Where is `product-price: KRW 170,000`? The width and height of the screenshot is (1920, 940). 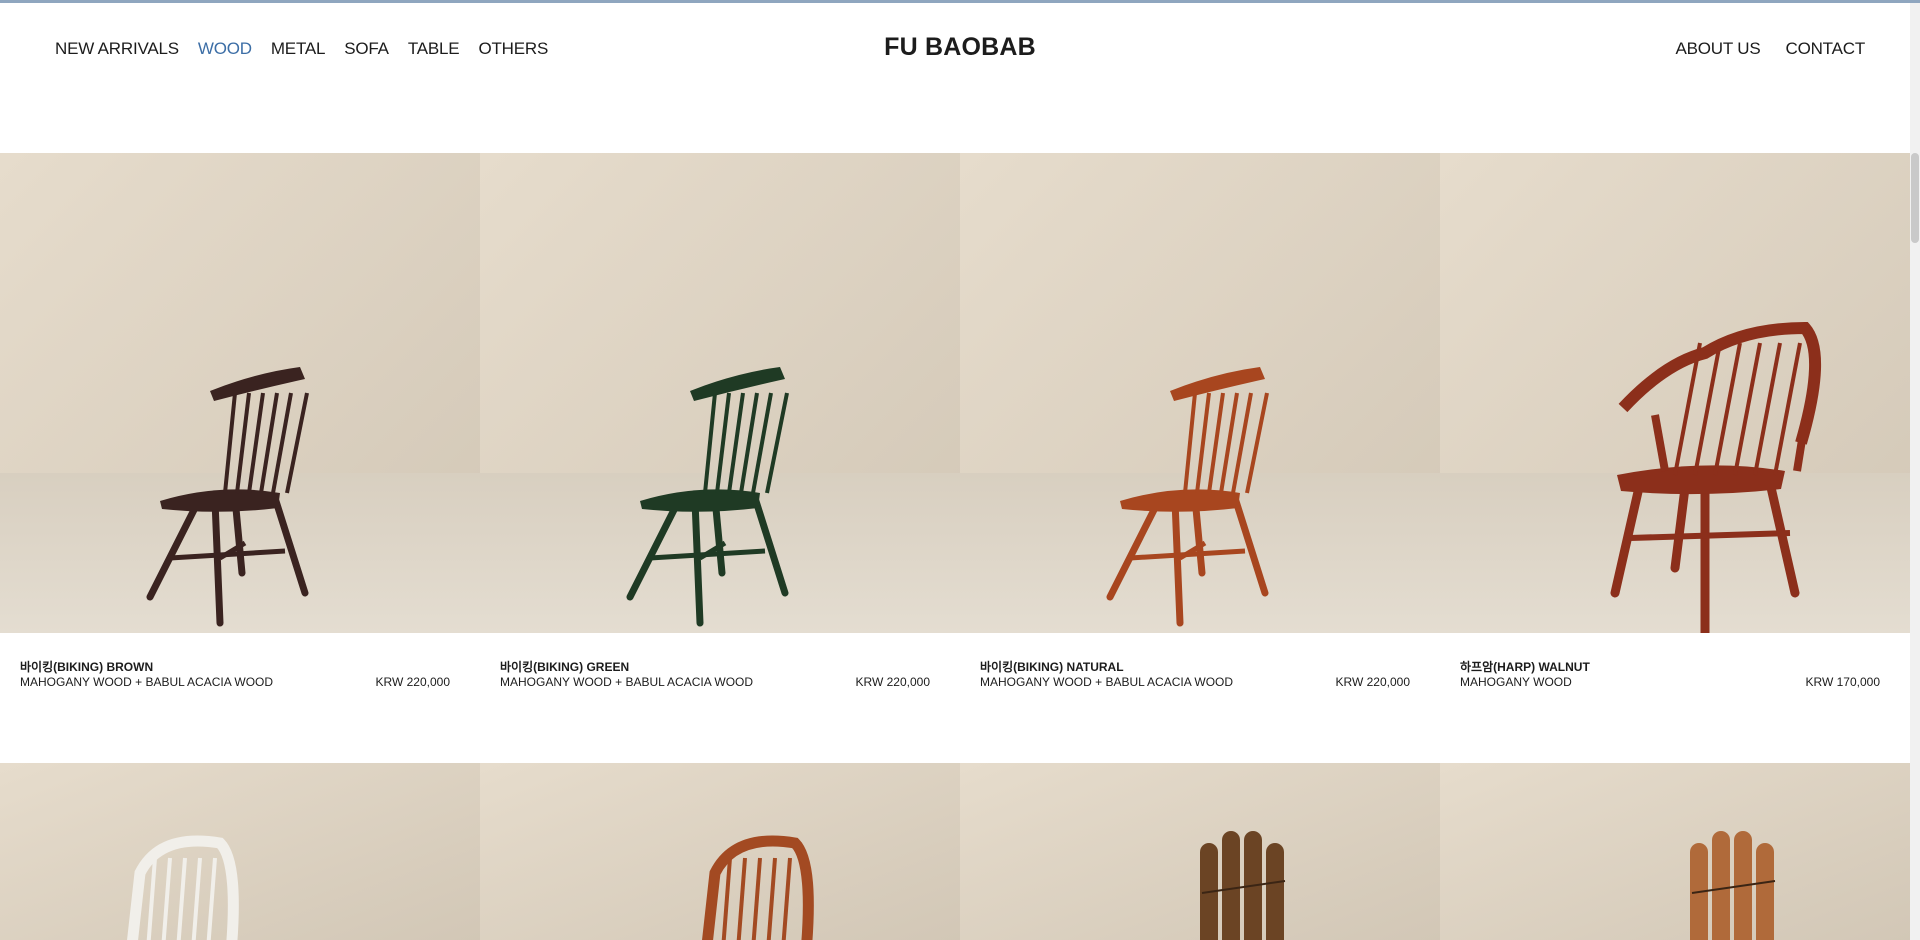
product-price: KRW 170,000 is located at coordinates (1843, 682).